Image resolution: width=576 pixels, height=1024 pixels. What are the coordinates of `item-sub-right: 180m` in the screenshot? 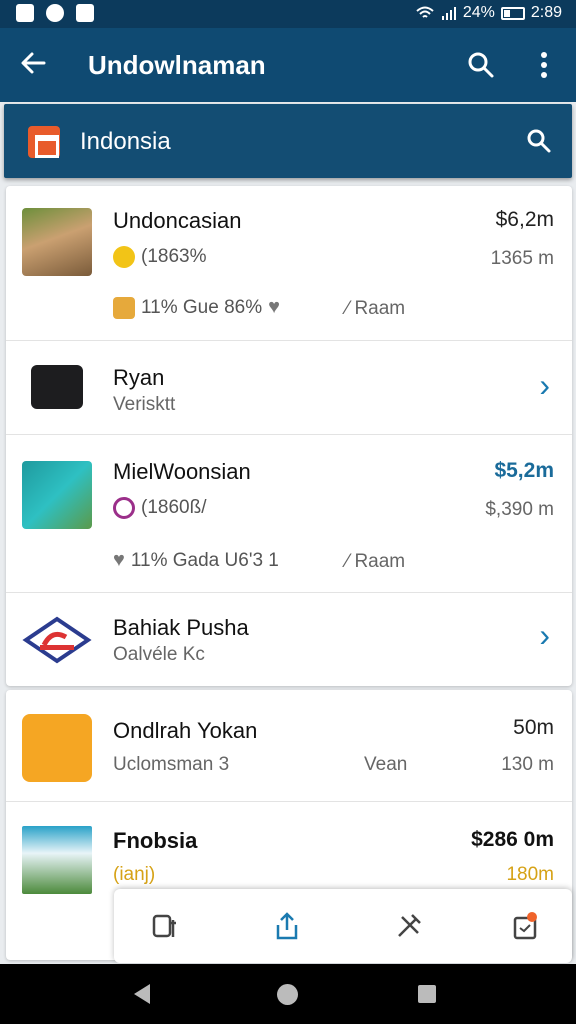 It's located at (530, 874).